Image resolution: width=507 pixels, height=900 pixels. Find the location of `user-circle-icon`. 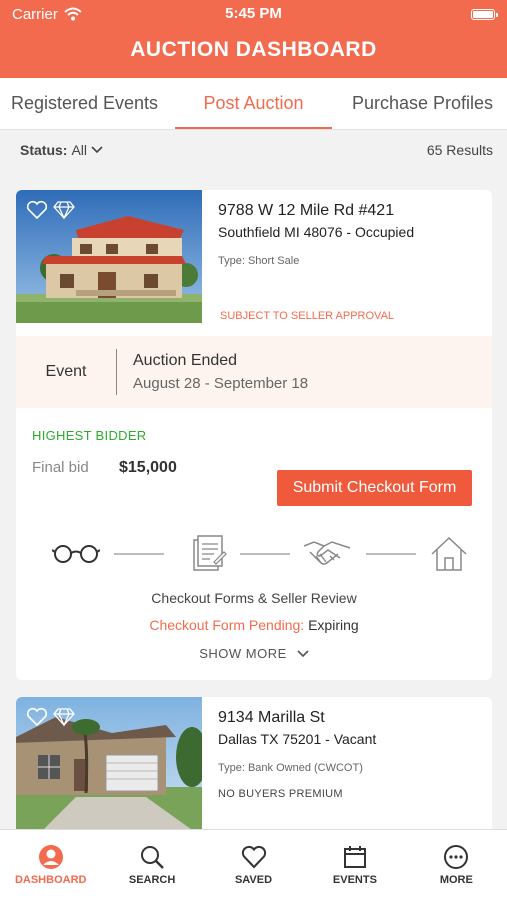

user-circle-icon is located at coordinates (50, 857).